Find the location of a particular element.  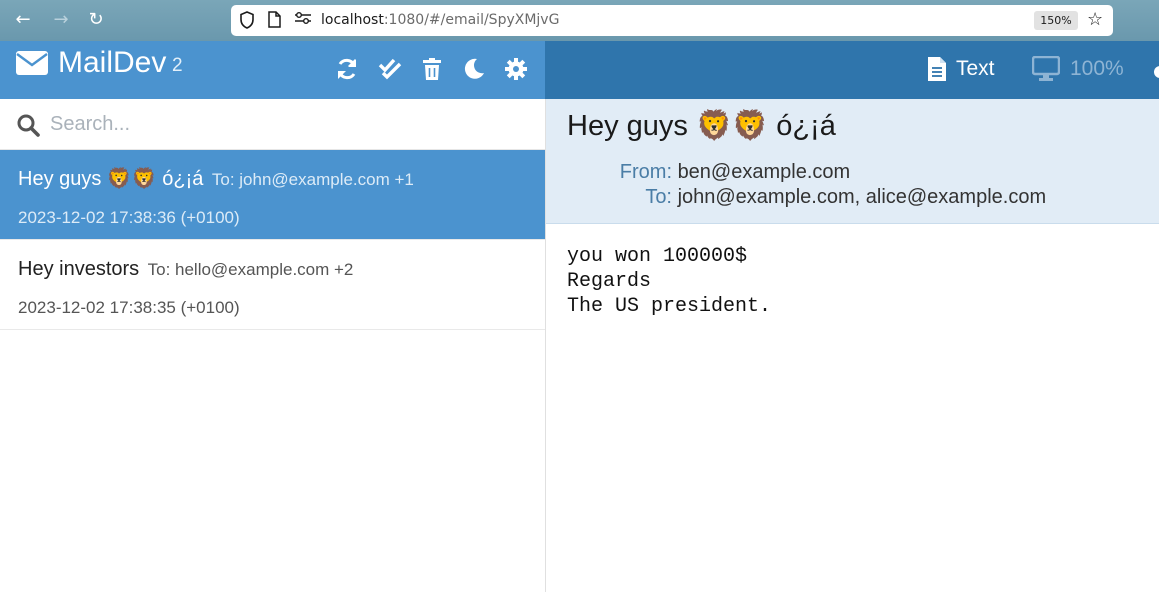

url-text: localhost:1080/#/email/SpyXMjvG is located at coordinates (440, 20).